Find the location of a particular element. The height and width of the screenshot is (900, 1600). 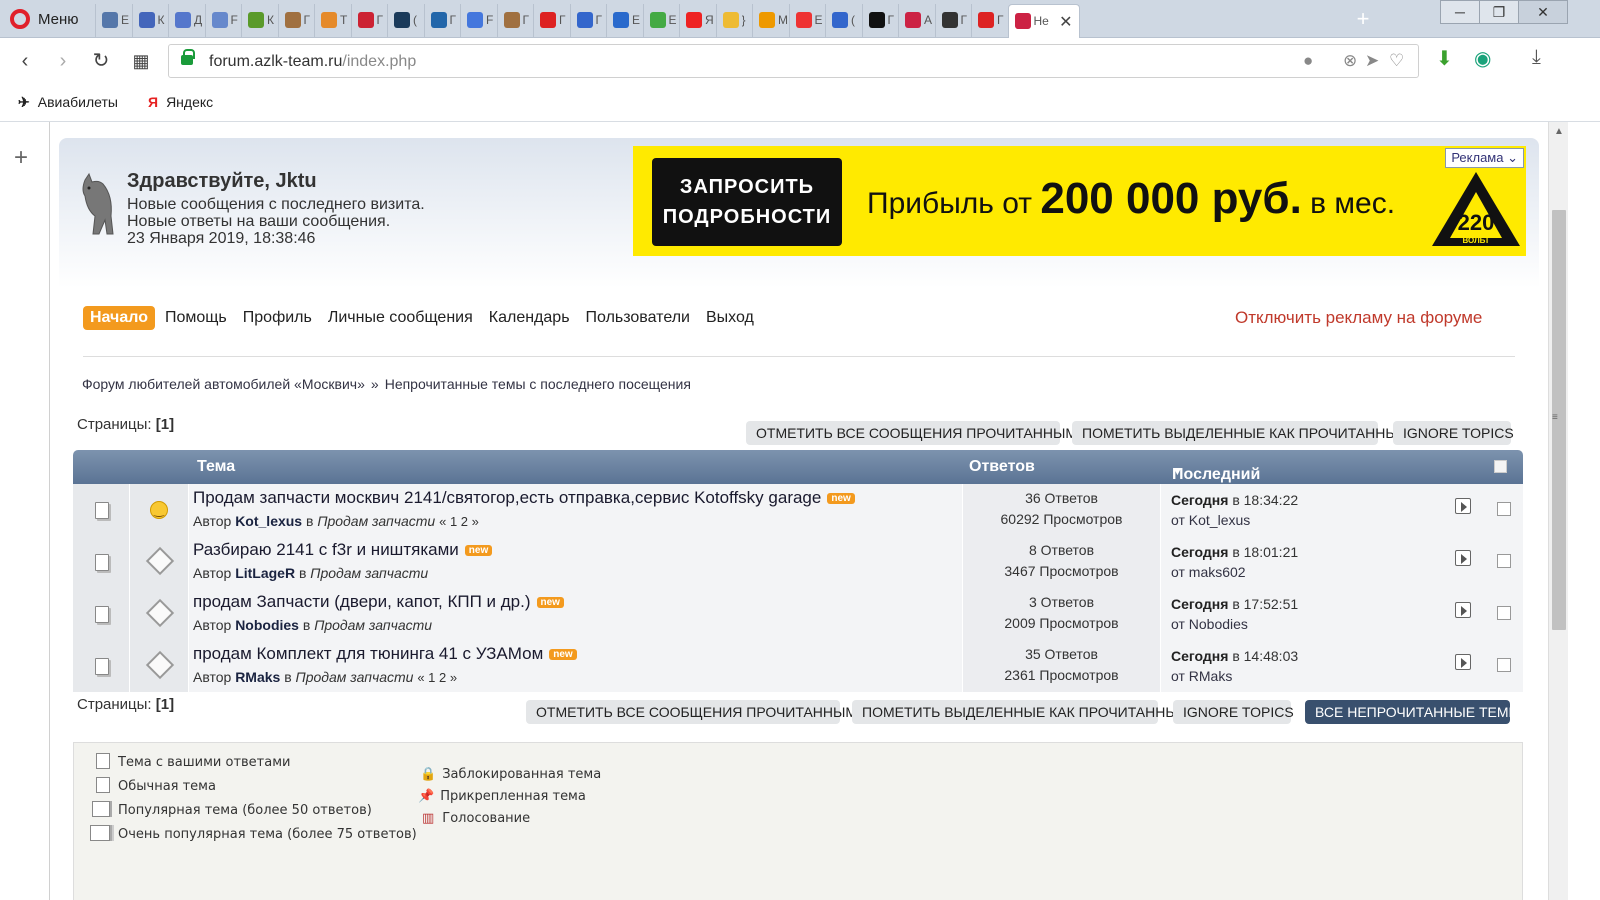

send-icon: ➤ is located at coordinates (1372, 61).